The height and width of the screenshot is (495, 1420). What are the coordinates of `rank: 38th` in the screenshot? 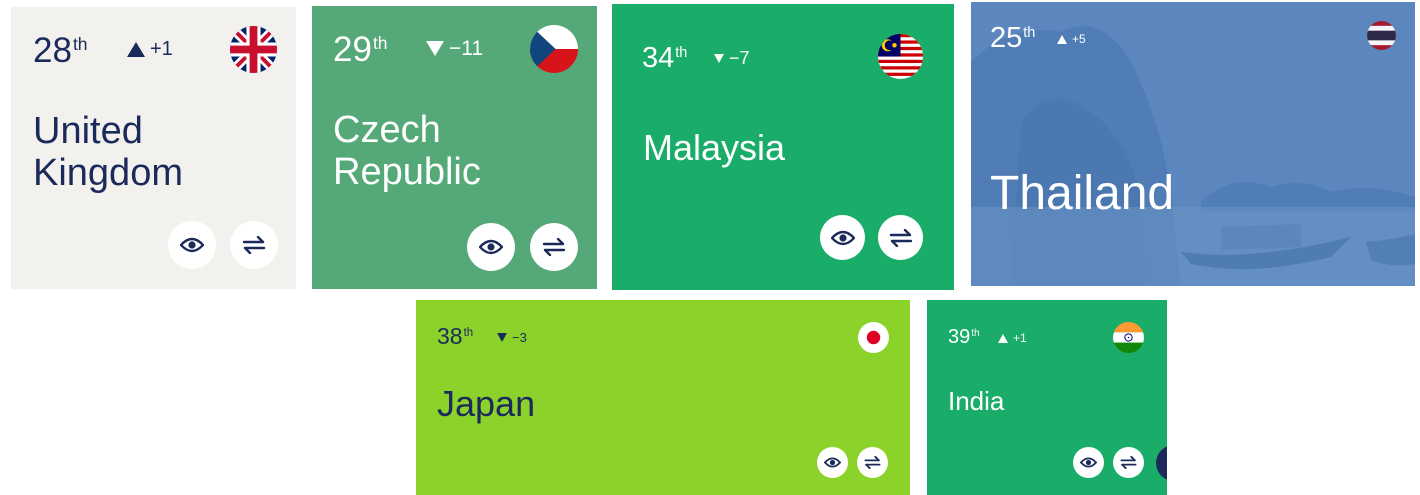 It's located at (455, 336).